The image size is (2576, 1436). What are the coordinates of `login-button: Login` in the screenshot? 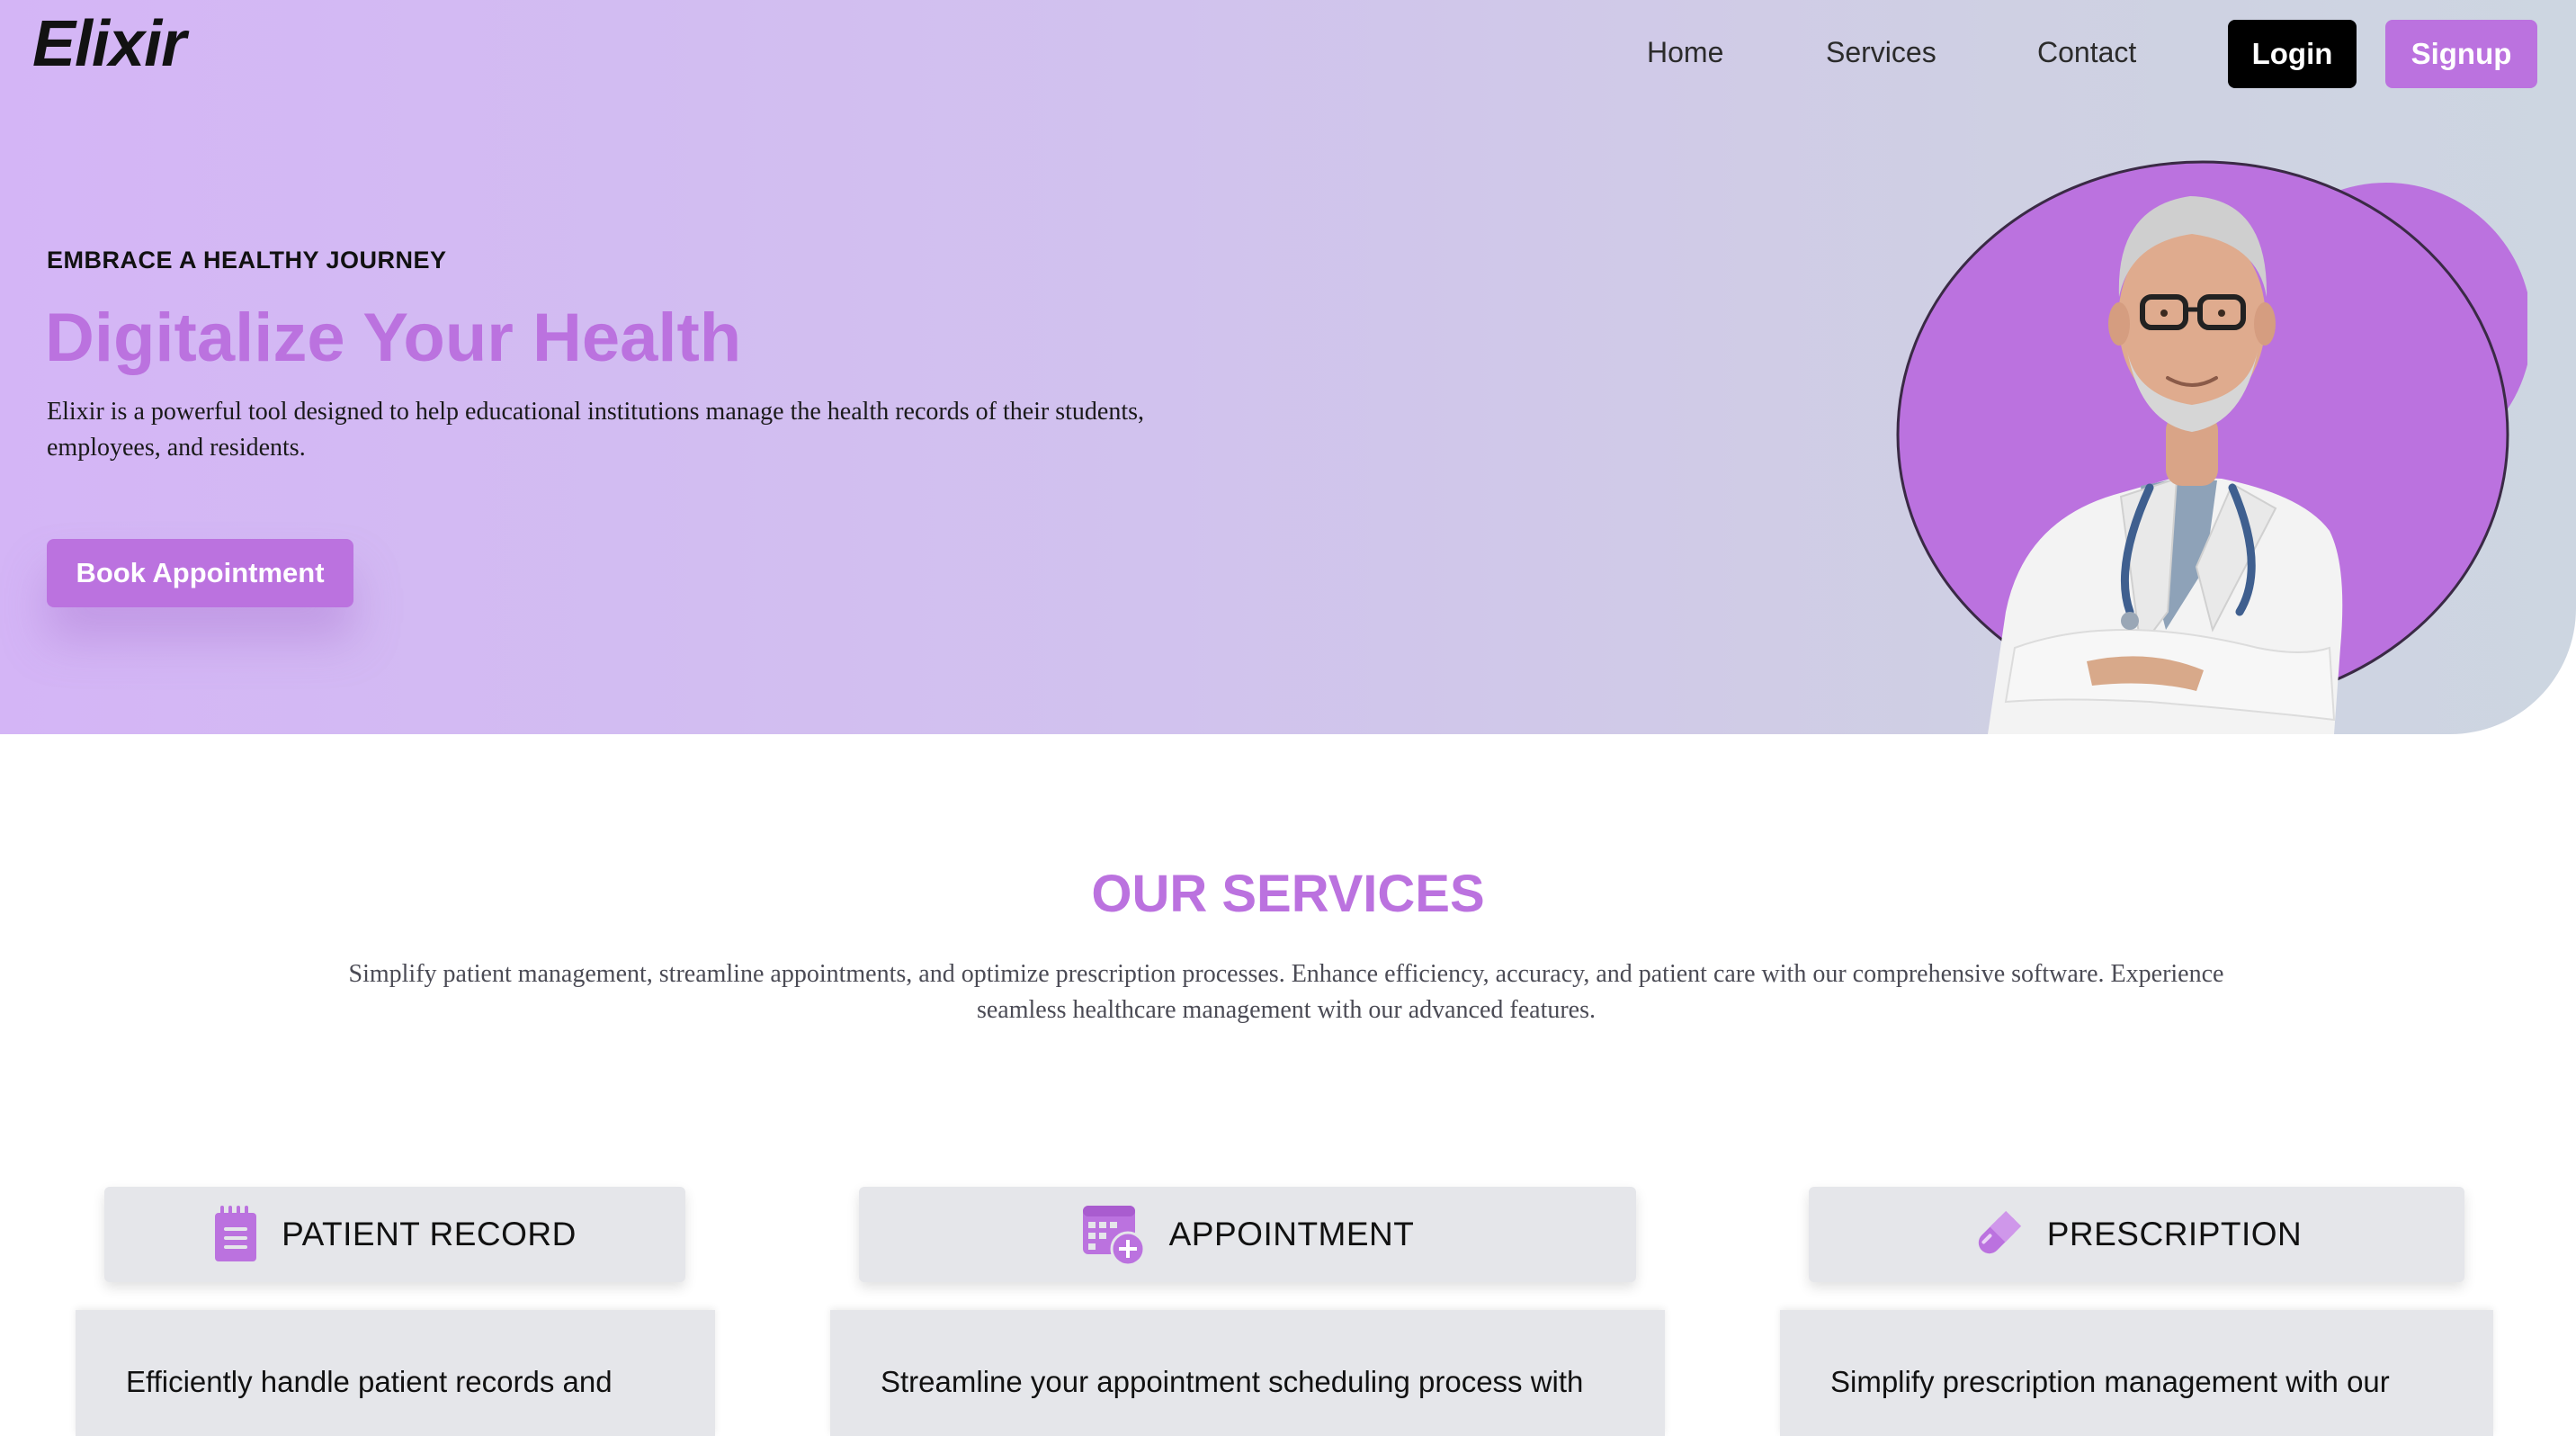 It's located at (2292, 54).